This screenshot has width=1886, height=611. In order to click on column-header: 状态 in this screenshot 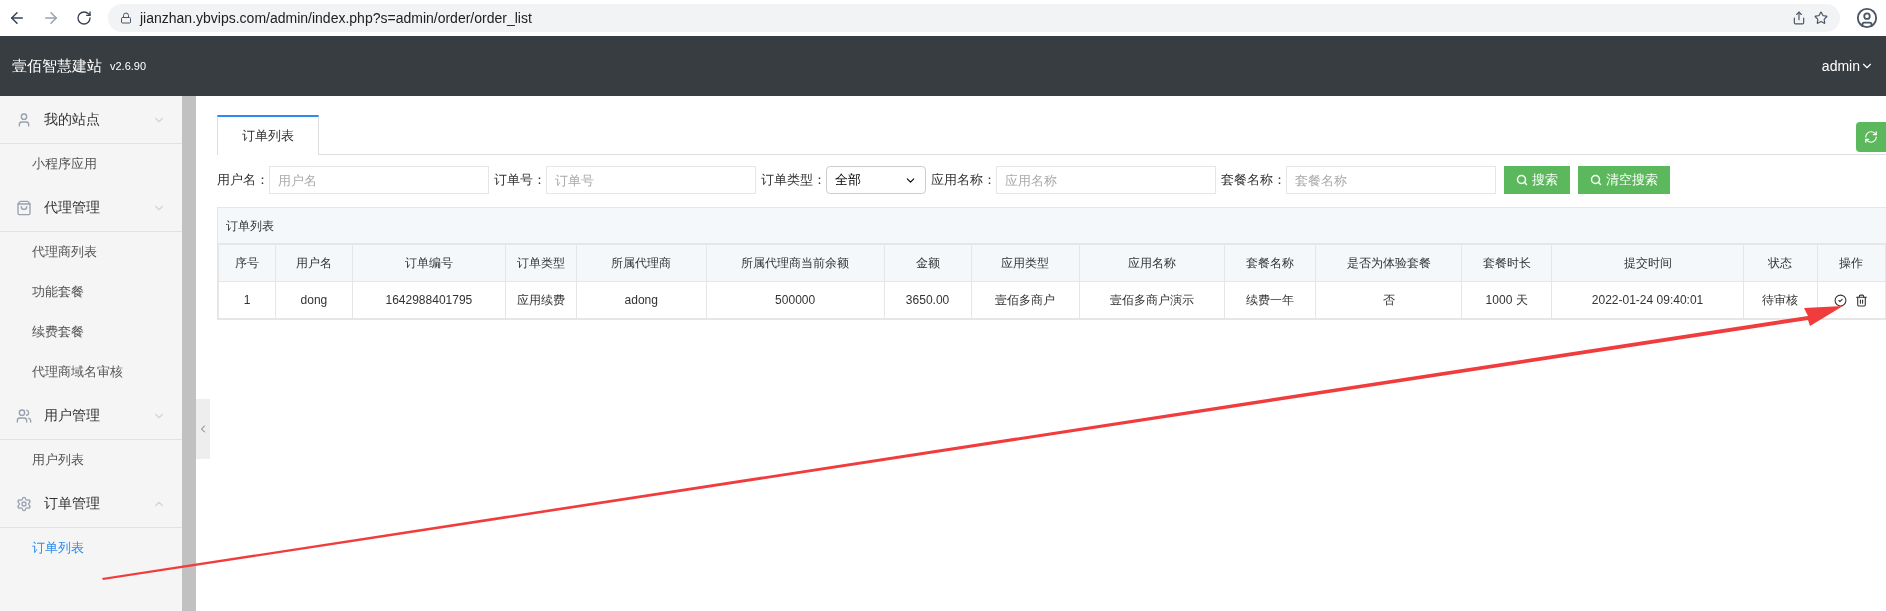, I will do `click(1780, 263)`.